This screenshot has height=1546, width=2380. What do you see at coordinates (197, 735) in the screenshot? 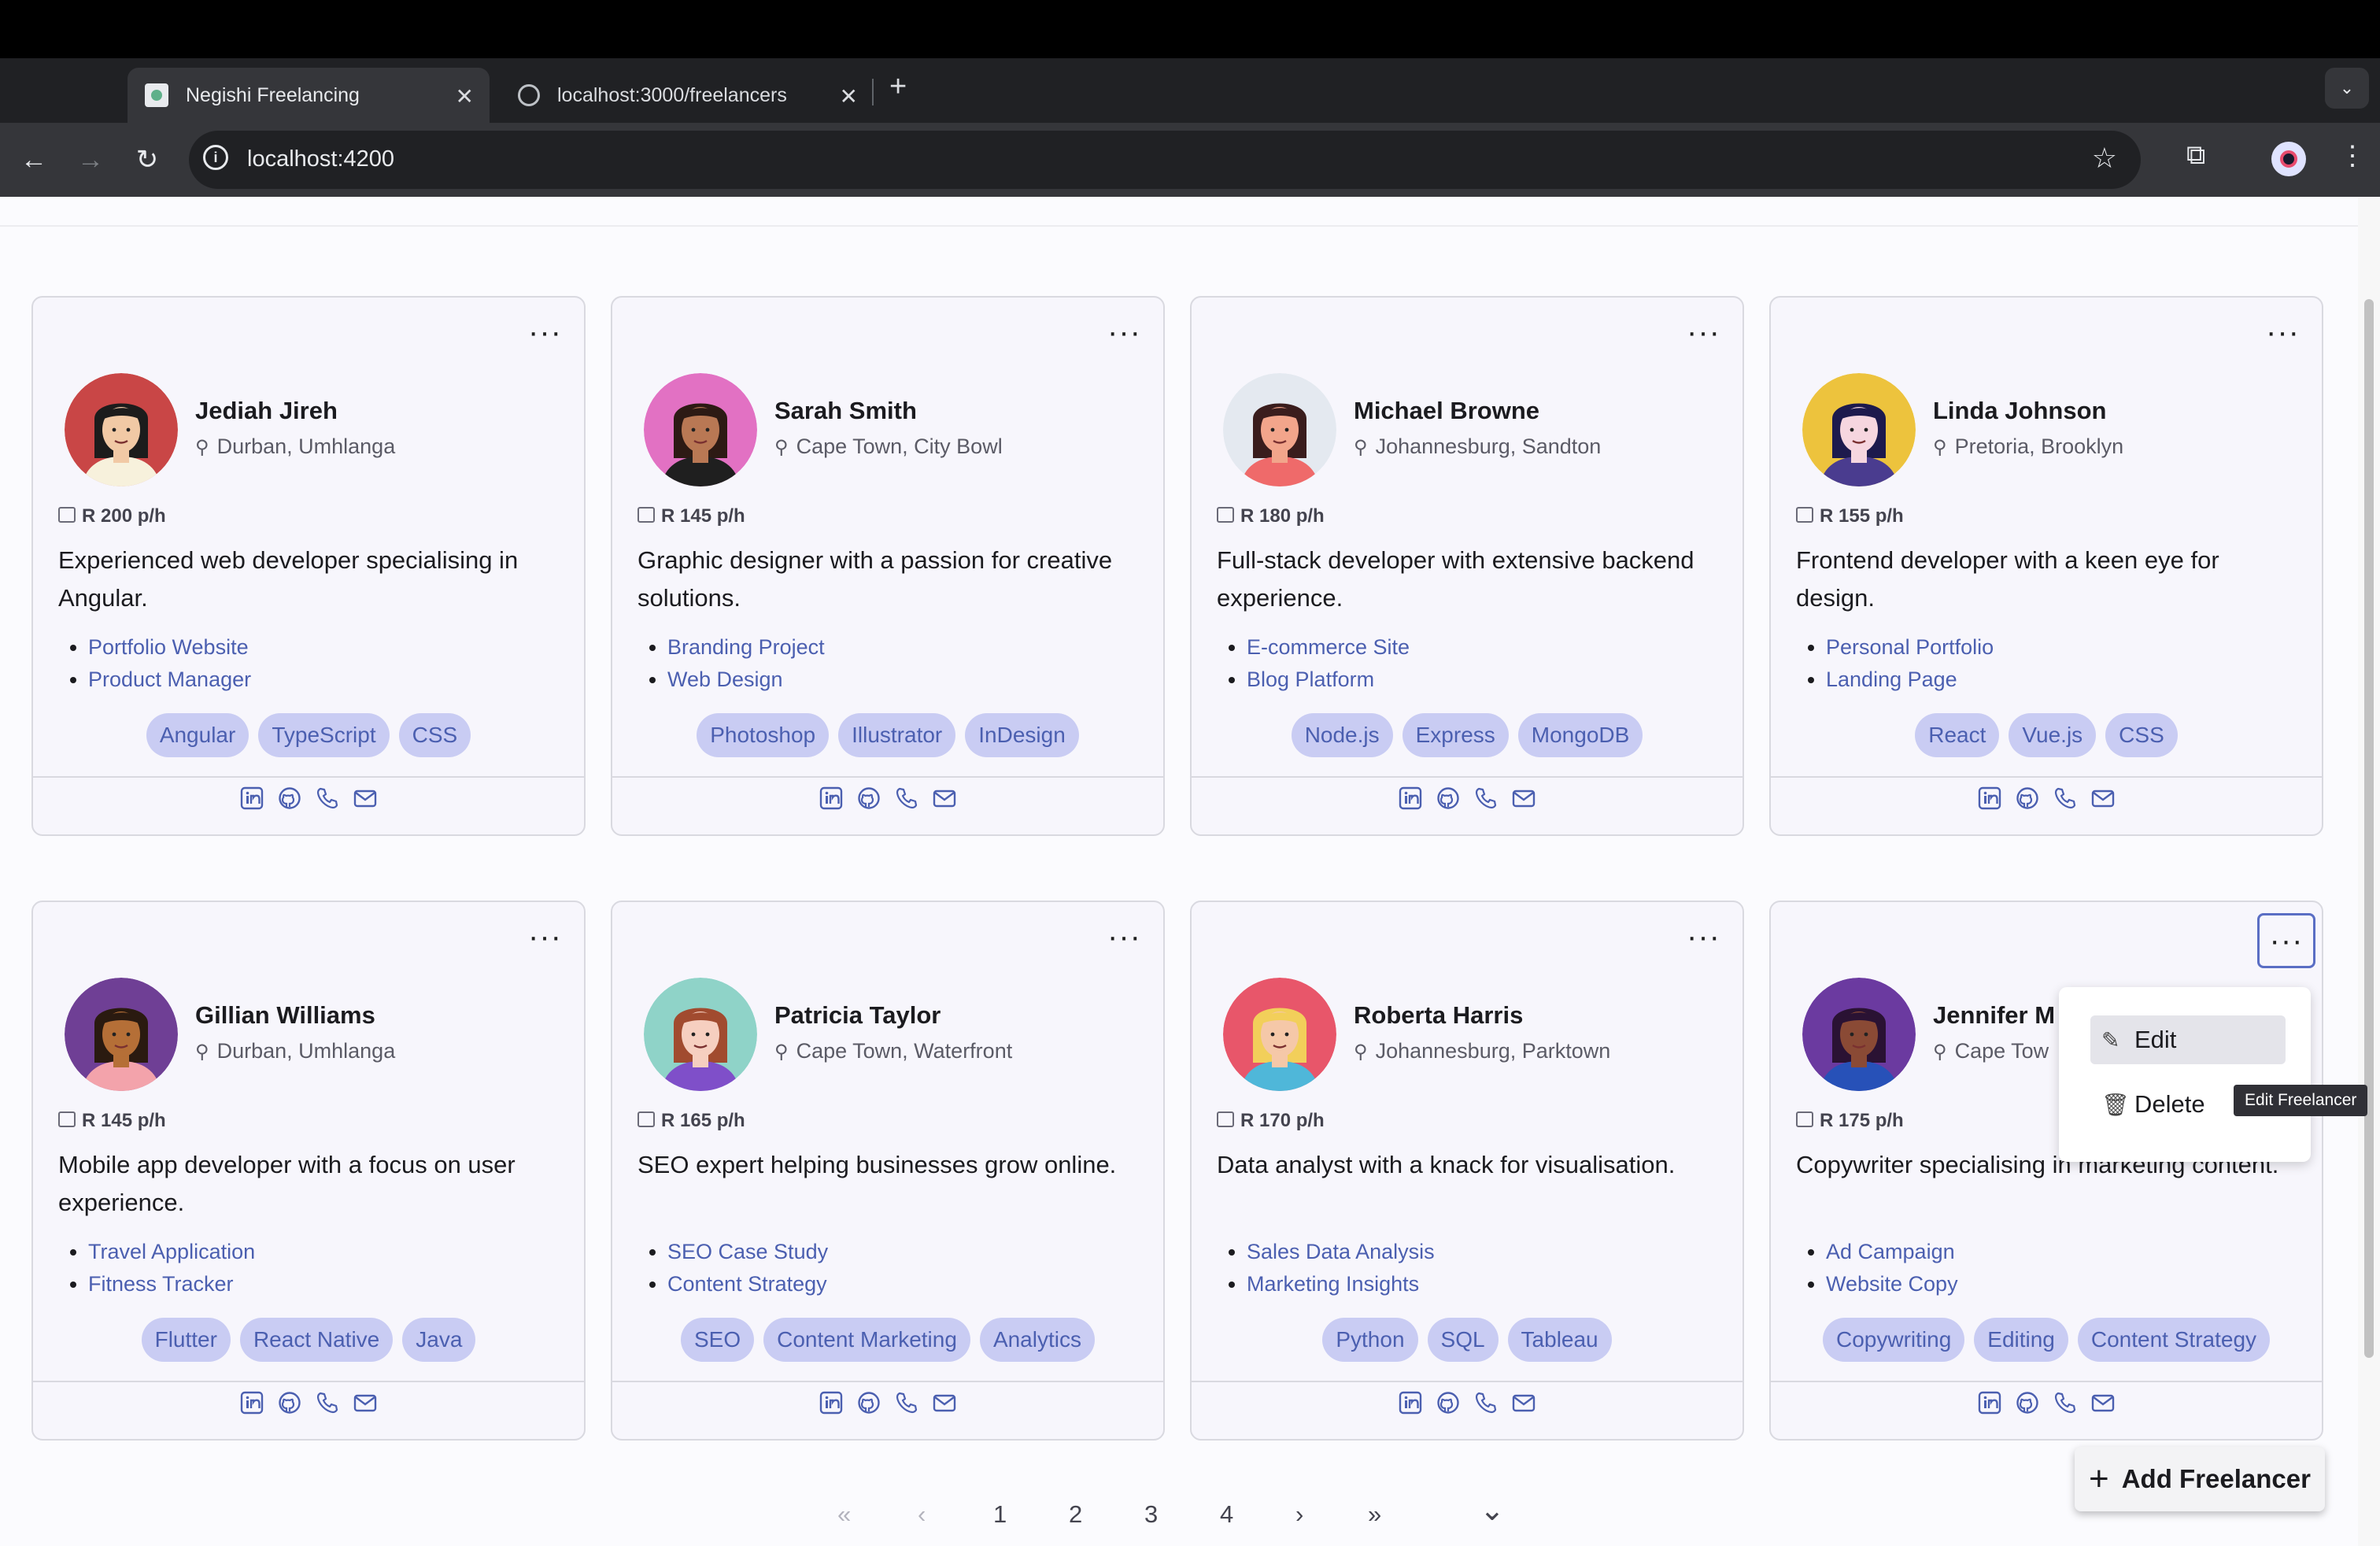
I see `skill-chip: Angular` at bounding box center [197, 735].